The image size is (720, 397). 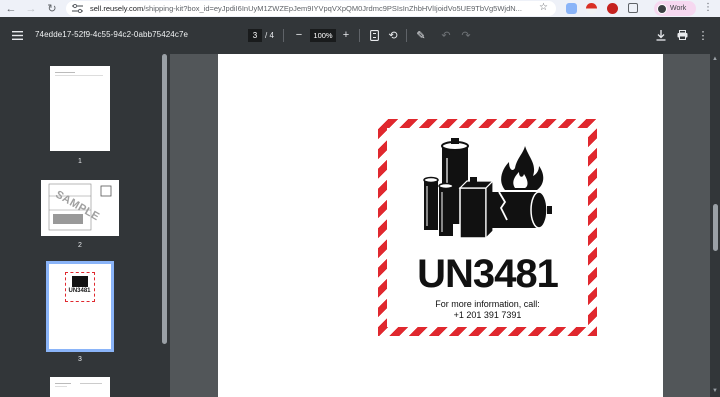 What do you see at coordinates (112, 34) in the screenshot?
I see `document-title: 74edde17-52f9-4c55-94c2-0abb75424c7e` at bounding box center [112, 34].